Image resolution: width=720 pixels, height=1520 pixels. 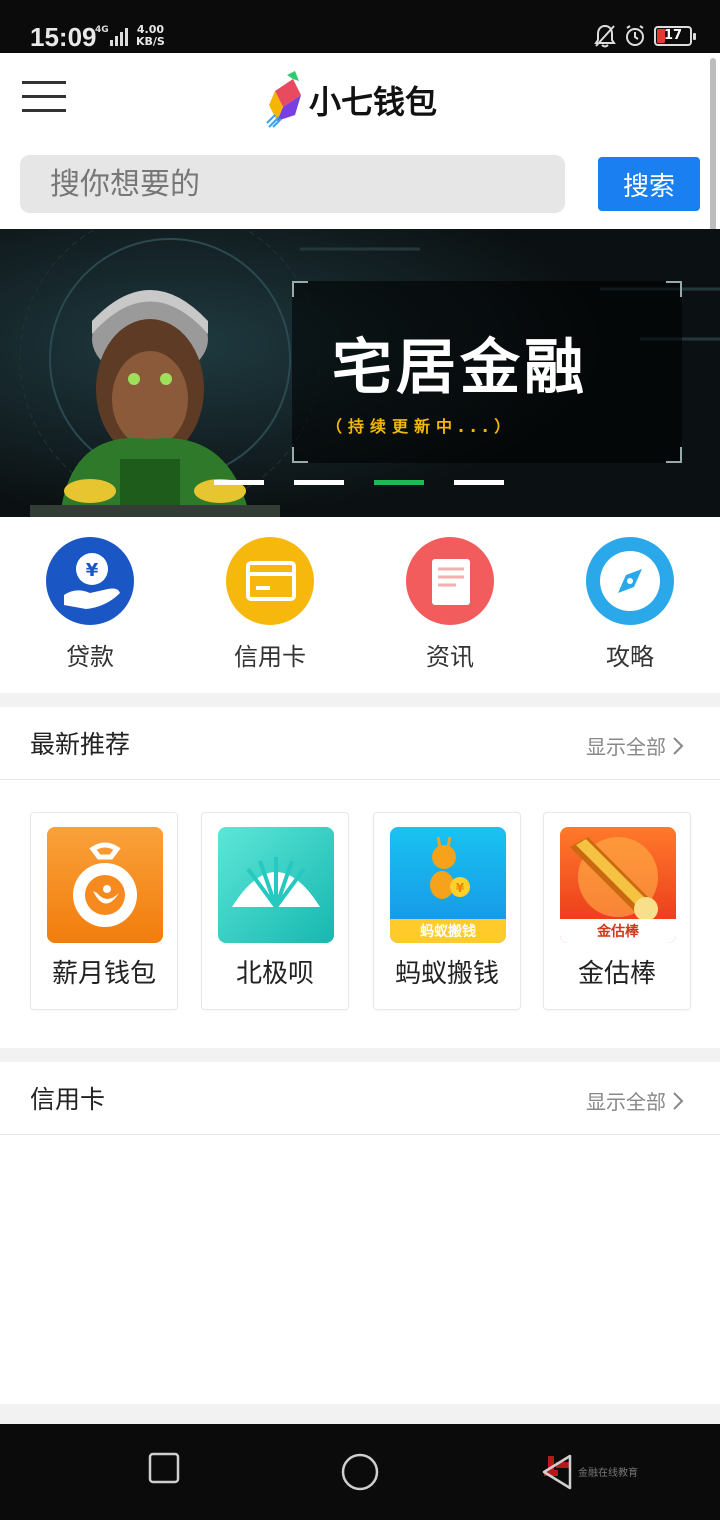 What do you see at coordinates (283, 99) in the screenshot?
I see `logo-mark-icon` at bounding box center [283, 99].